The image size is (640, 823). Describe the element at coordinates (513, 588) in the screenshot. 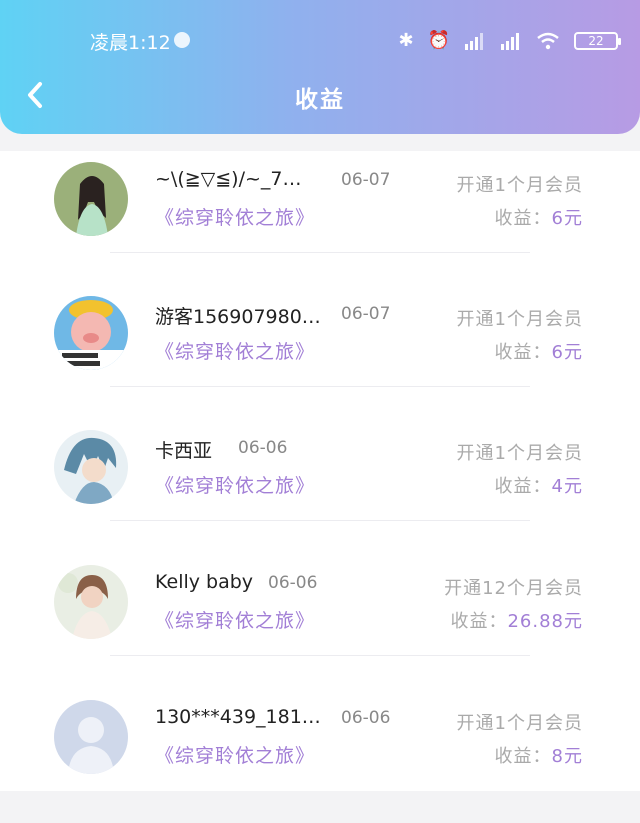

I see `membership-plan: 开通12个月会员` at that location.